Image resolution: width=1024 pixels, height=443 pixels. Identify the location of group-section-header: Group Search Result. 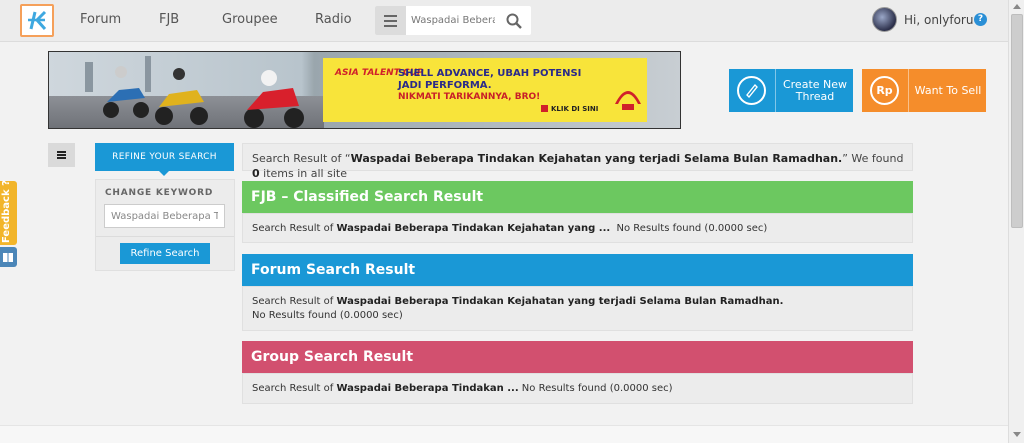
(577, 357).